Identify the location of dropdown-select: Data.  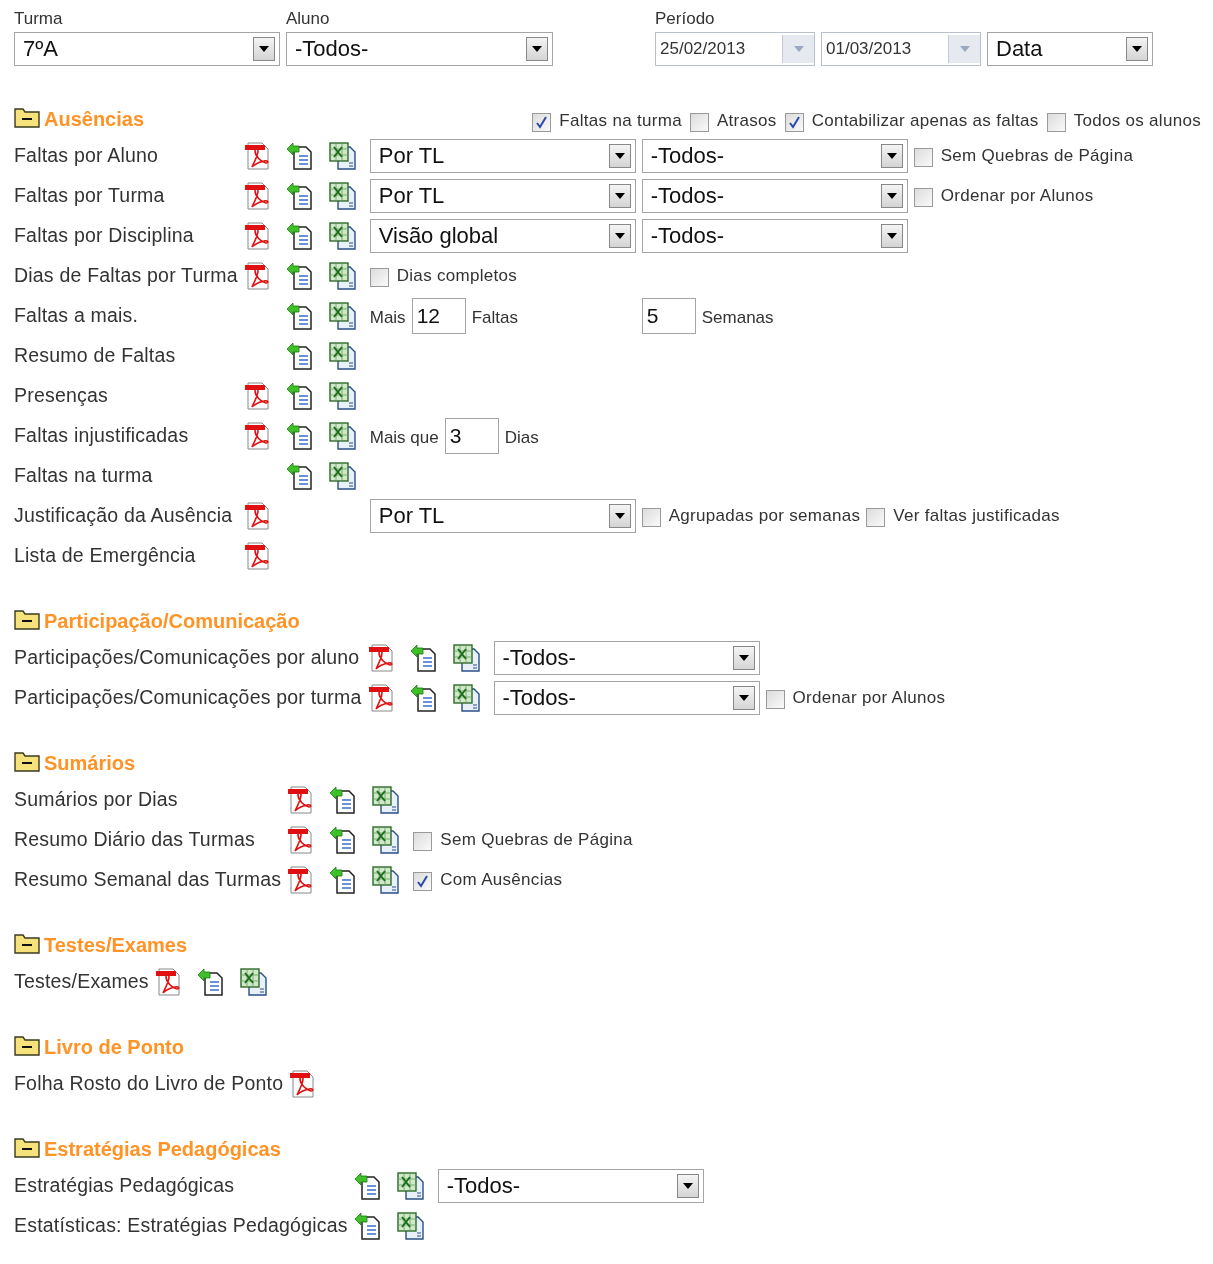
(1070, 48).